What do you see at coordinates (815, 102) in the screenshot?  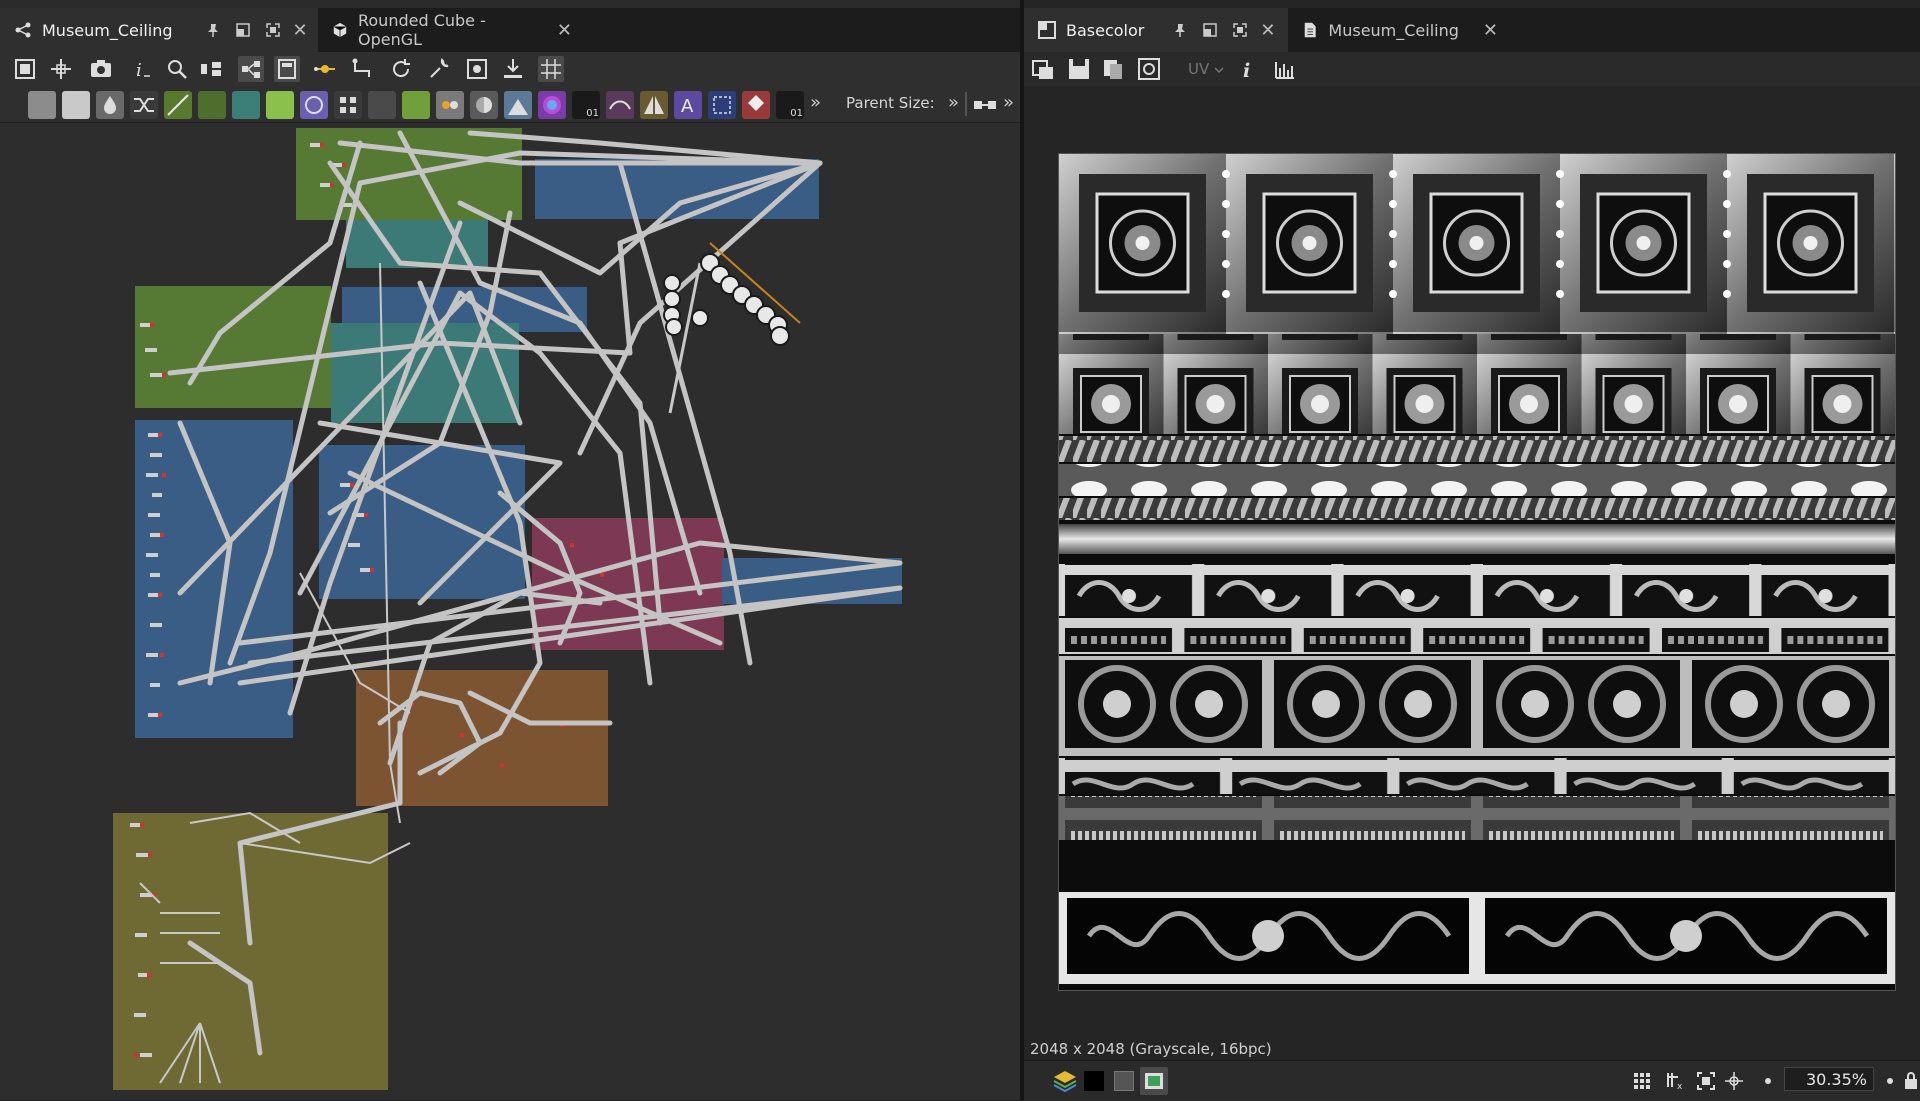 I see `library-overflow: »` at bounding box center [815, 102].